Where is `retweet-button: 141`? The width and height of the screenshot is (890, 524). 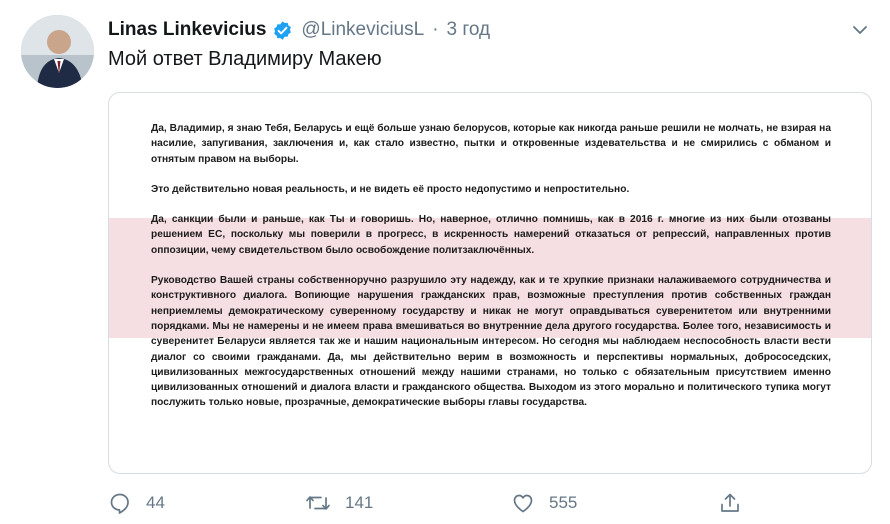
retweet-button: 141 is located at coordinates (339, 503).